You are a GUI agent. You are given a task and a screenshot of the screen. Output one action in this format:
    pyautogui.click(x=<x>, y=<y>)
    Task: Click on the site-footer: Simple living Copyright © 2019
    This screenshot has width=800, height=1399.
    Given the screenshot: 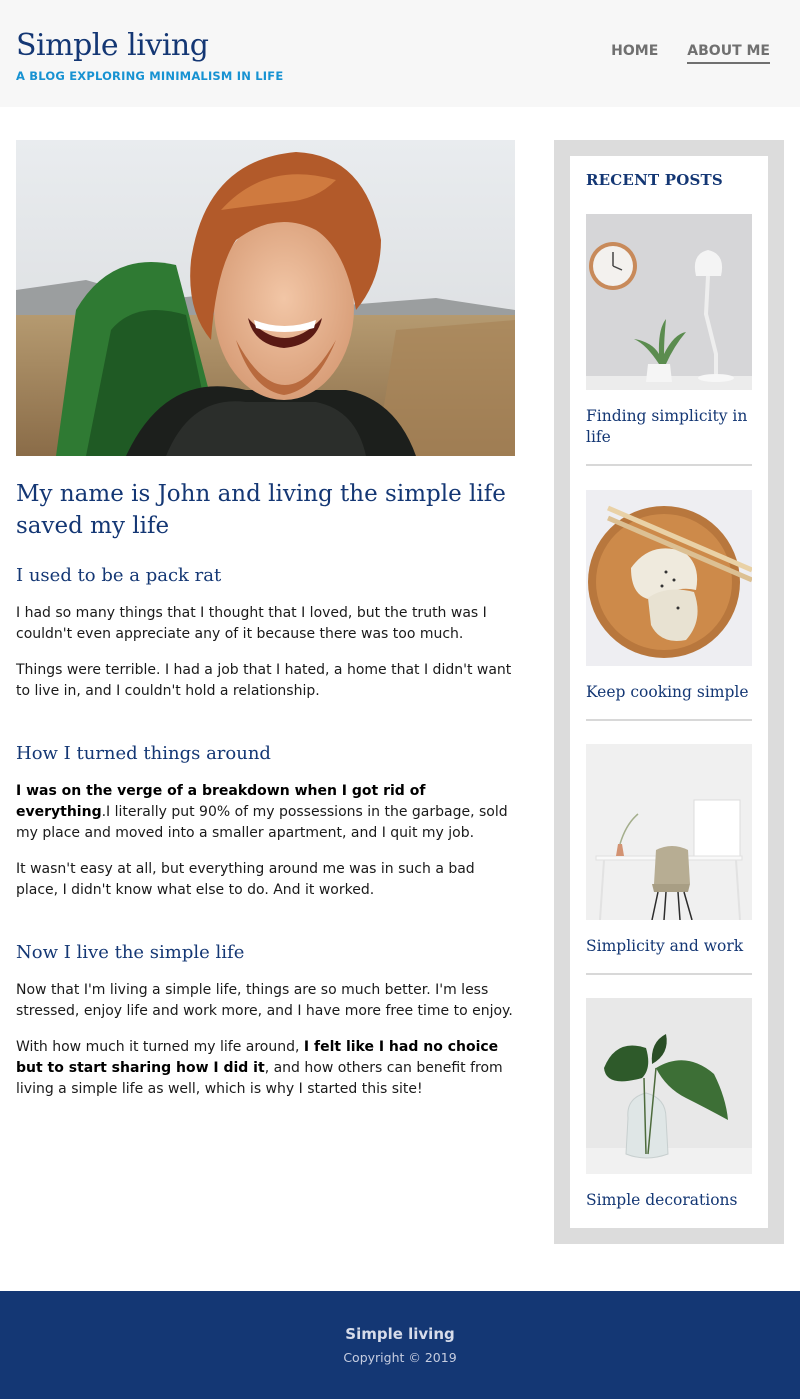 What is the action you would take?
    pyautogui.click(x=400, y=1345)
    